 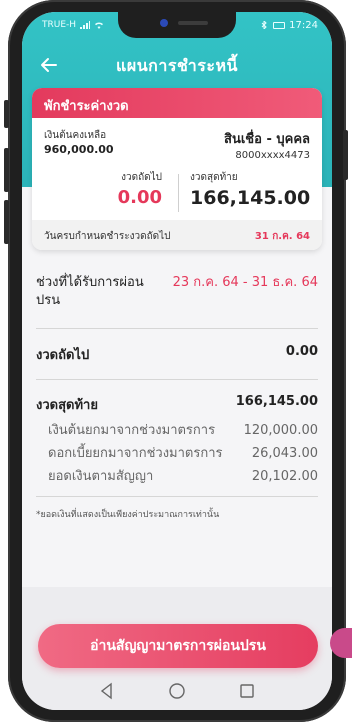 What do you see at coordinates (178, 193) in the screenshot?
I see `vertical-divider` at bounding box center [178, 193].